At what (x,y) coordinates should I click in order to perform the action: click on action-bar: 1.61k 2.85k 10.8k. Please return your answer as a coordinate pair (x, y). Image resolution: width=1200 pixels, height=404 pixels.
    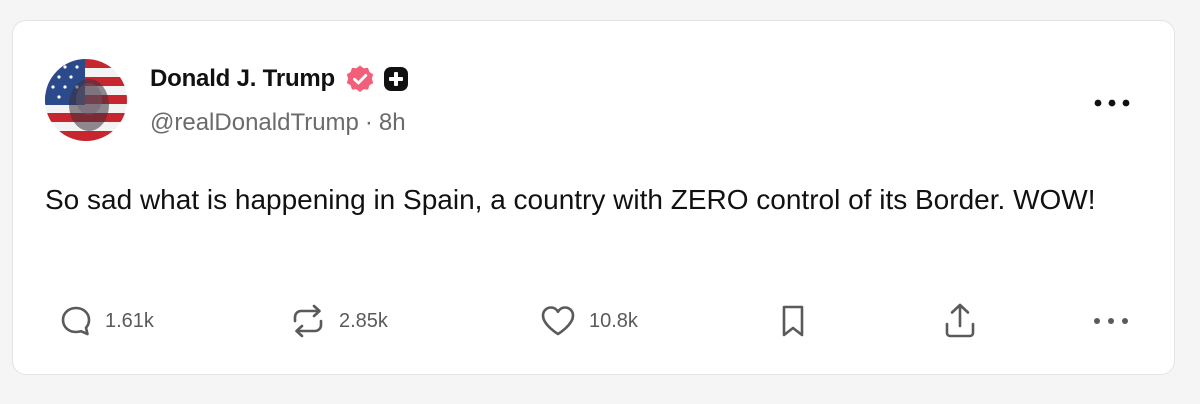
    Looking at the image, I should click on (593, 321).